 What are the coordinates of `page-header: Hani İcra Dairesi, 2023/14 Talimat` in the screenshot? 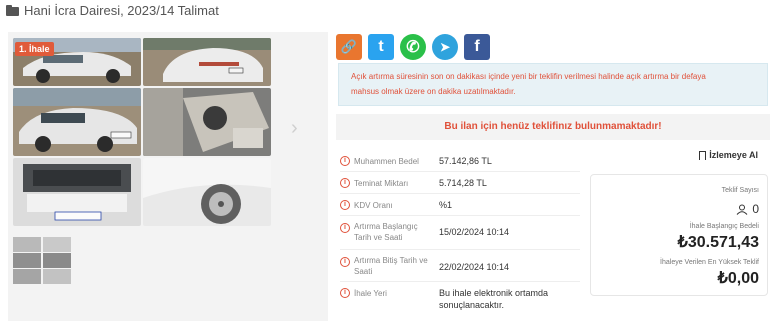 It's located at (112, 10).